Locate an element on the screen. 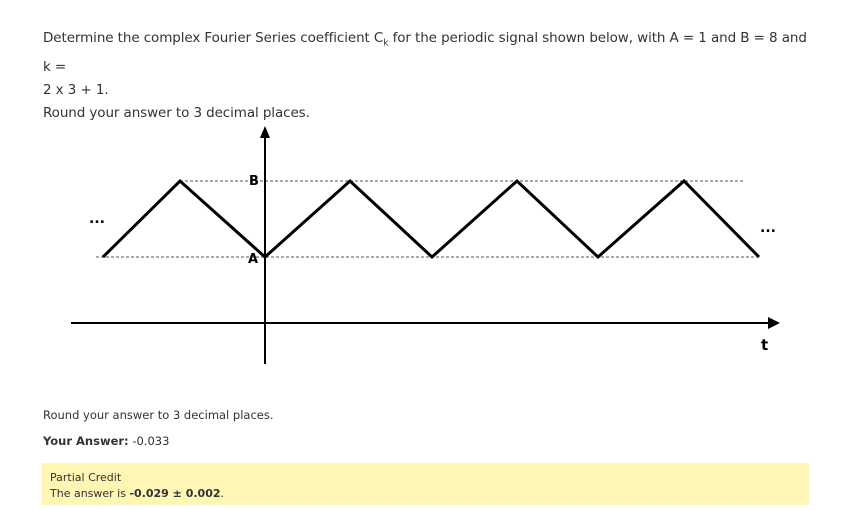 The height and width of the screenshot is (511, 854). axis-label-t: t is located at coordinates (764, 345).